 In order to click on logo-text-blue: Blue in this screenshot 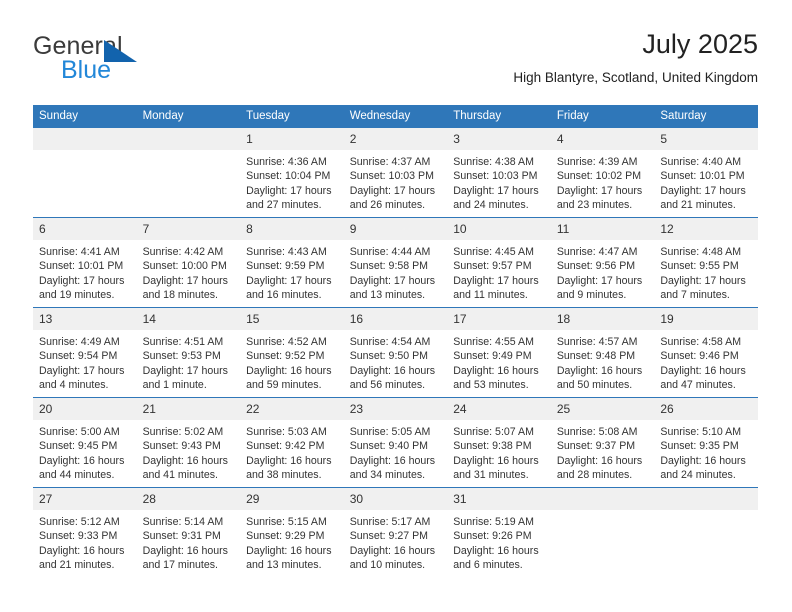, I will do `click(86, 70)`.